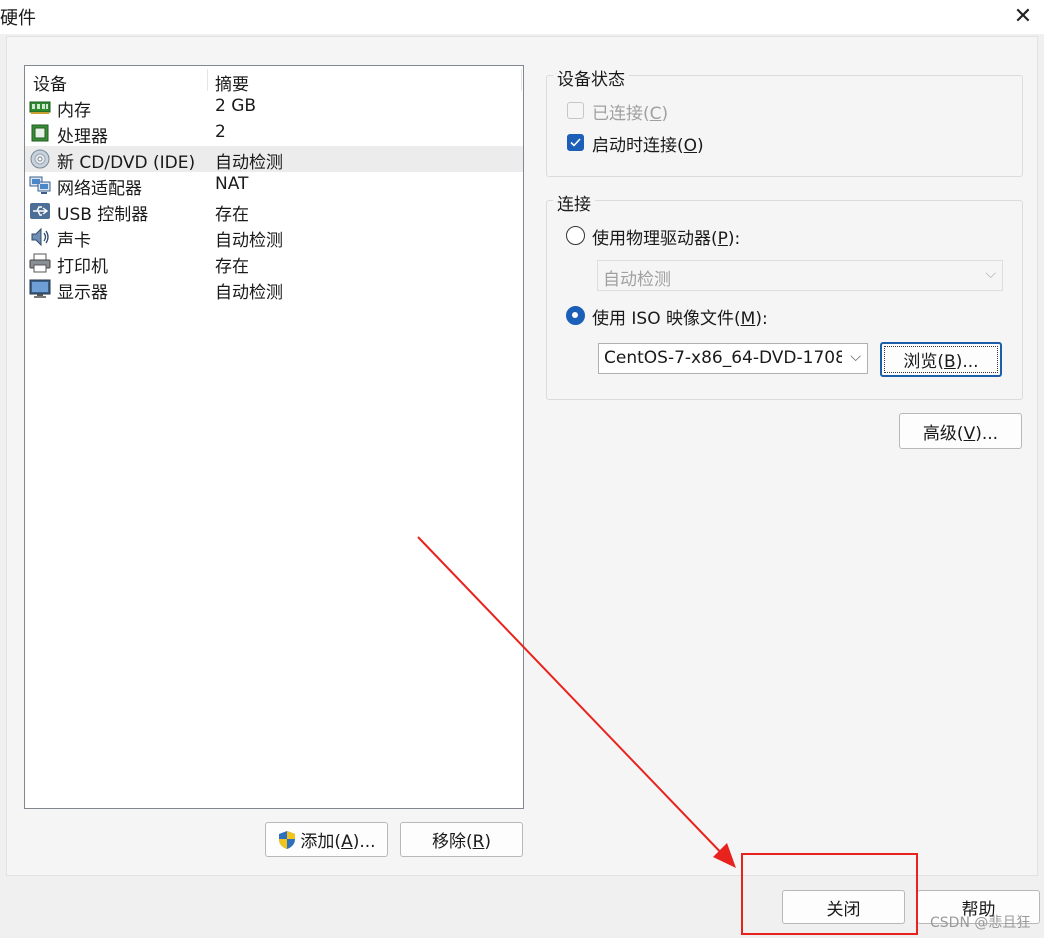  What do you see at coordinates (576, 702) in the screenshot?
I see `annotation-arrow` at bounding box center [576, 702].